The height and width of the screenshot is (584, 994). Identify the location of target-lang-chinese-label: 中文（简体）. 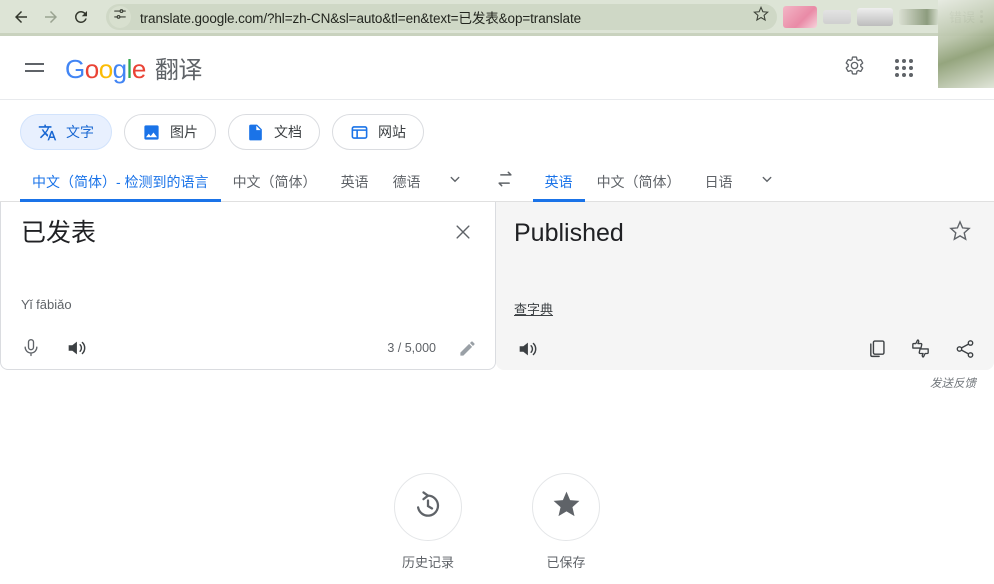
(638, 181).